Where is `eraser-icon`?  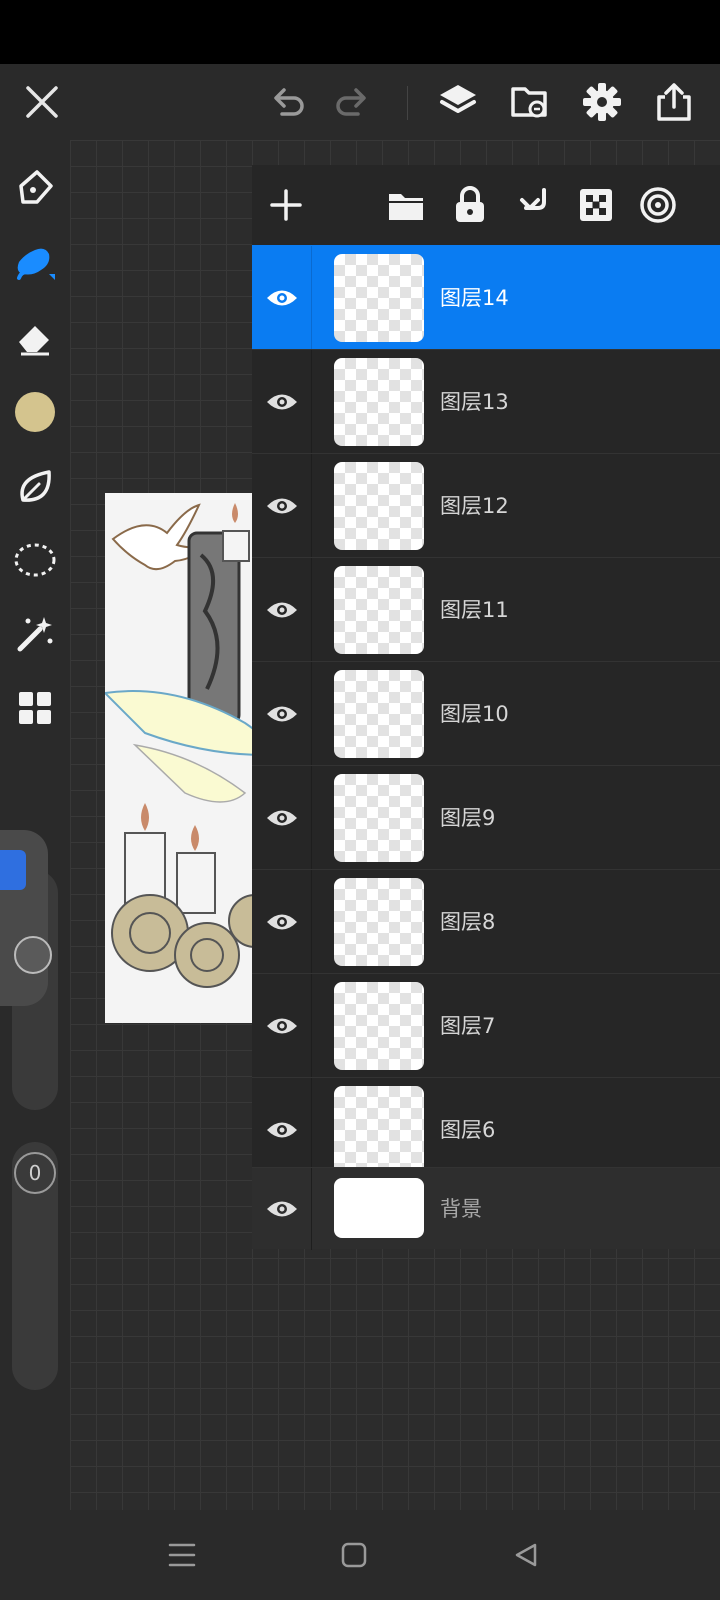
eraser-icon is located at coordinates (35, 338).